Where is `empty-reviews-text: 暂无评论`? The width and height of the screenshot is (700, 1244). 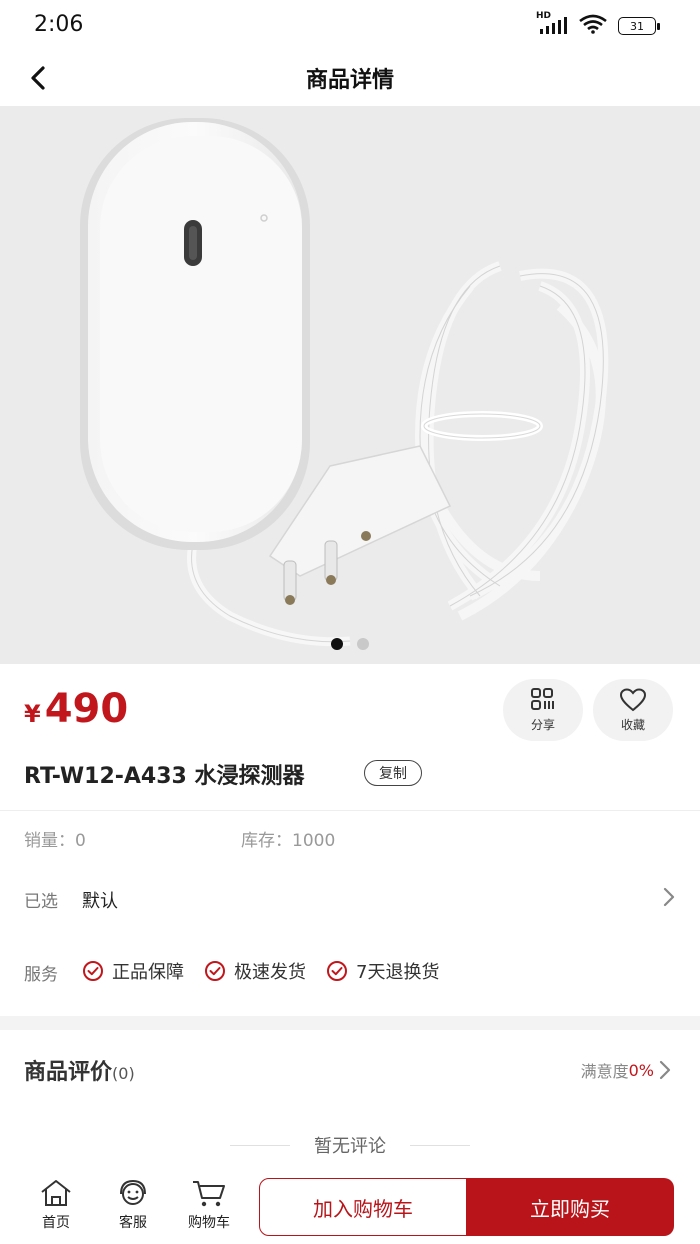
empty-reviews-text: 暂无评论 is located at coordinates (350, 1146).